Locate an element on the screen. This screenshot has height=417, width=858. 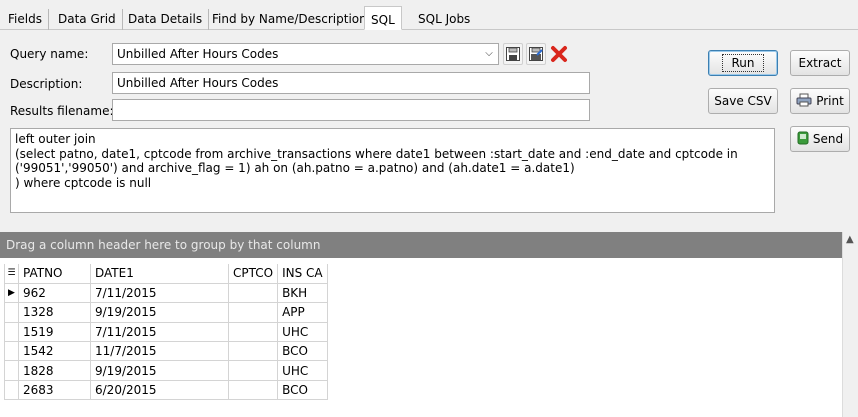
description-field: Unbilled After Hours Codes is located at coordinates (351, 83).